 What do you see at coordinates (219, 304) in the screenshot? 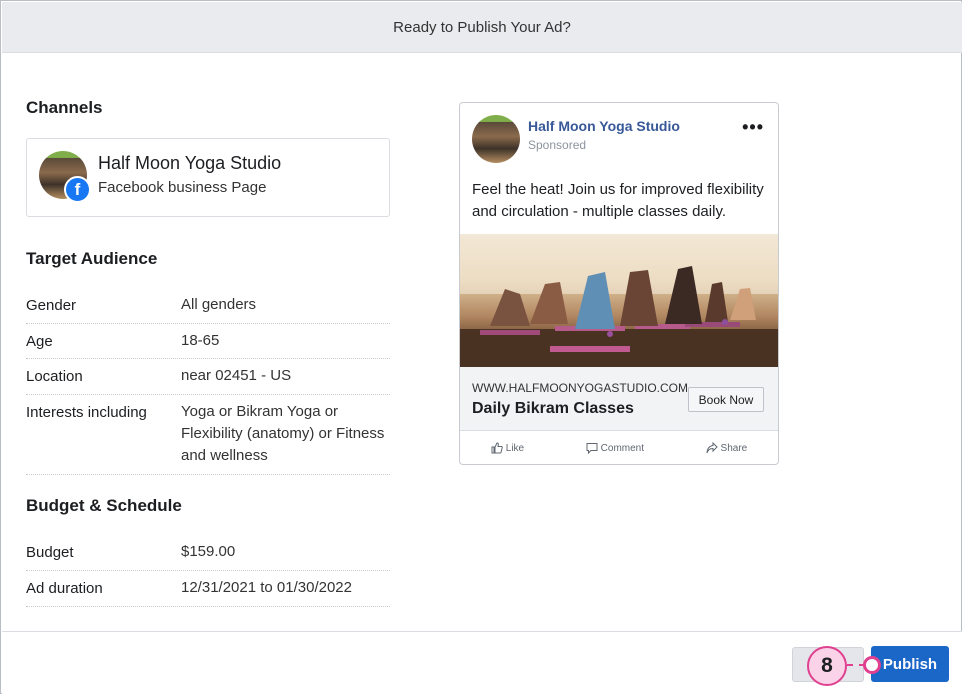
I see `audience-value: All genders` at bounding box center [219, 304].